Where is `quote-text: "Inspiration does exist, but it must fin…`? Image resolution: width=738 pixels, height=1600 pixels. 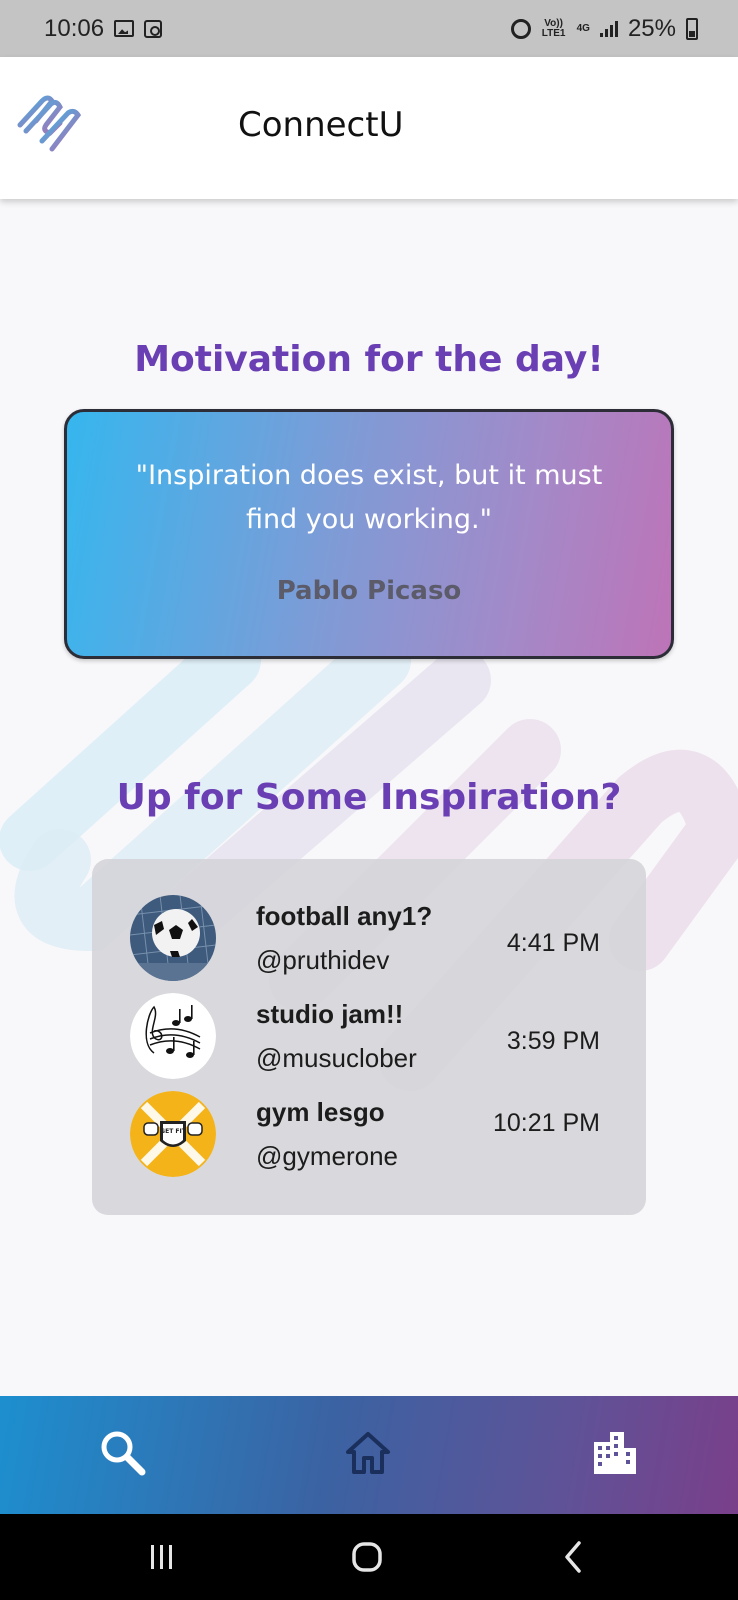 quote-text: "Inspiration does exist, but it must fin… is located at coordinates (369, 497).